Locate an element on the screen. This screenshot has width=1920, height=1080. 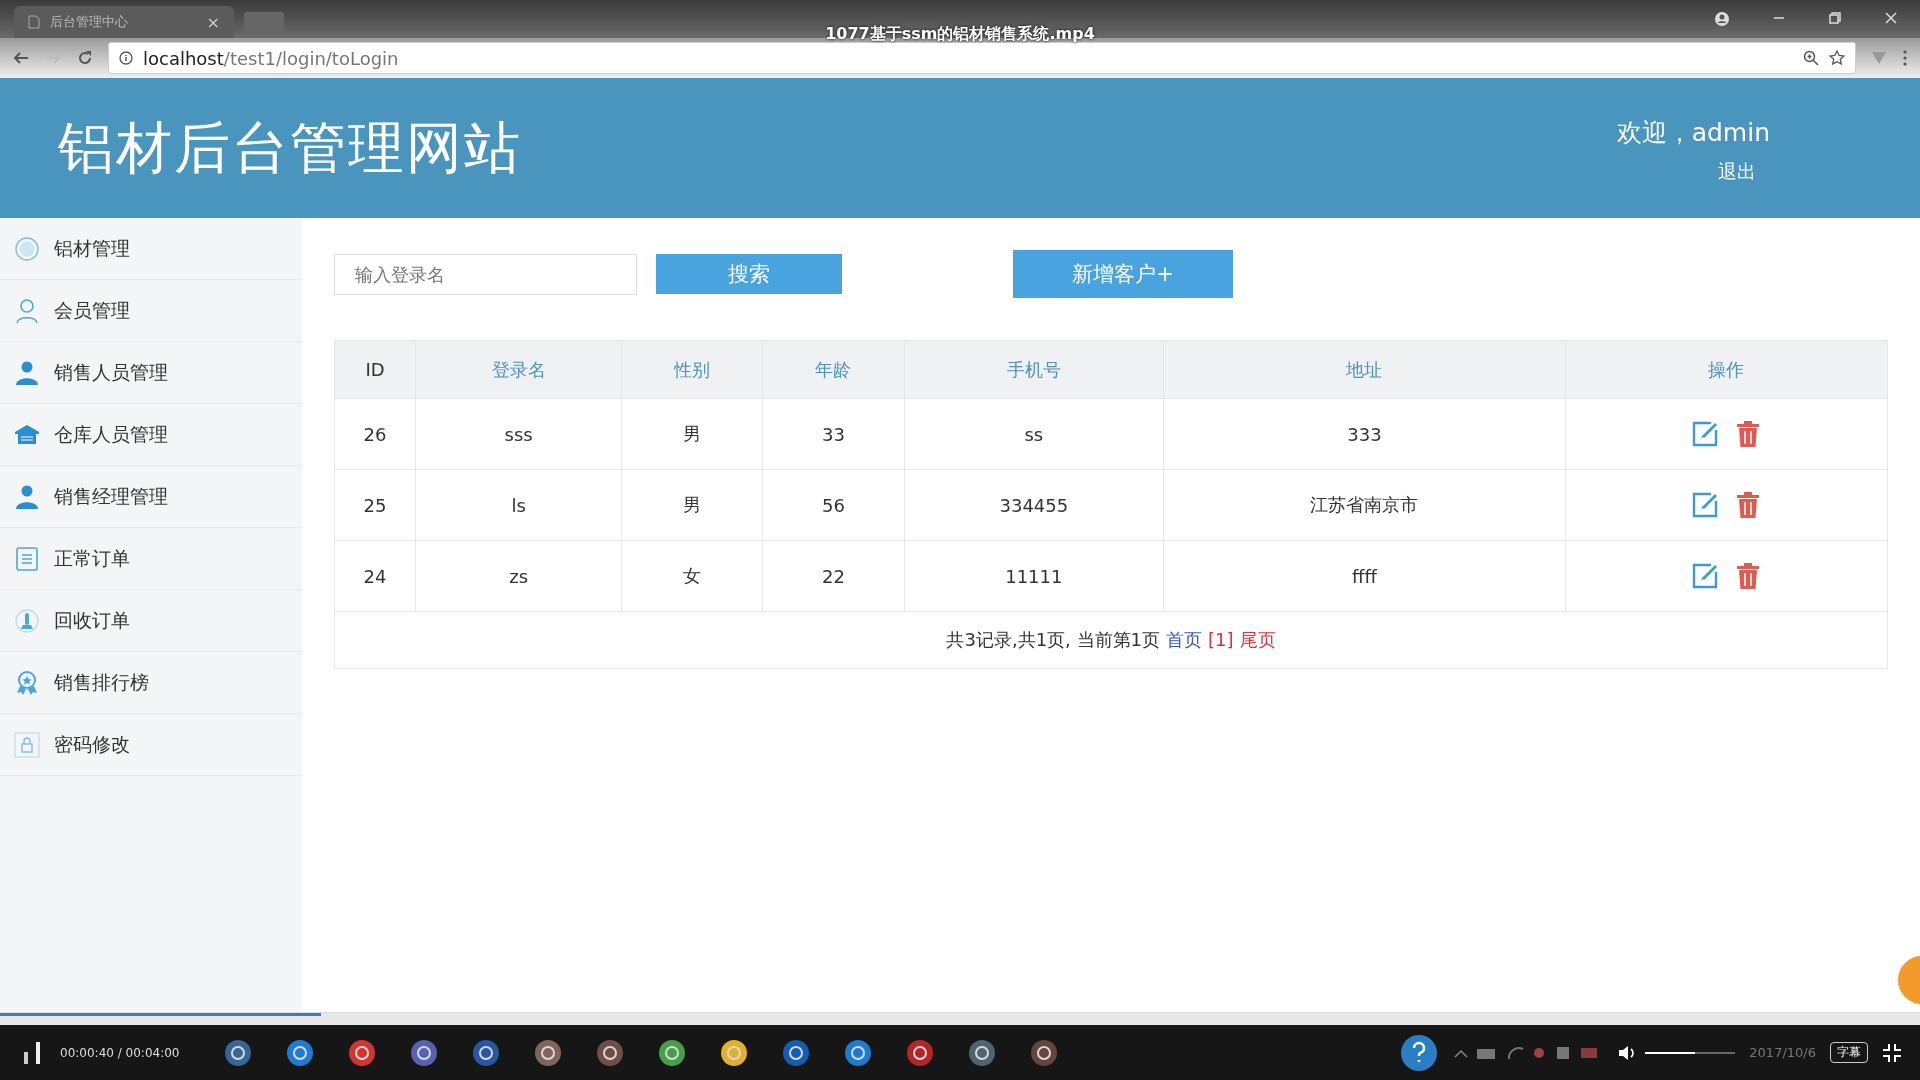
last-page-link: 尾页 is located at coordinates (1257, 639).